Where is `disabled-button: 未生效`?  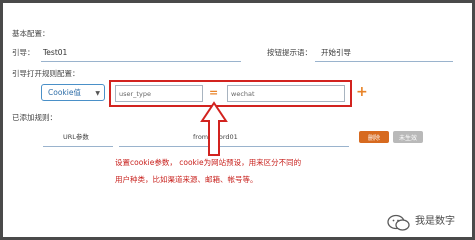
disabled-button: 未生效 is located at coordinates (408, 137).